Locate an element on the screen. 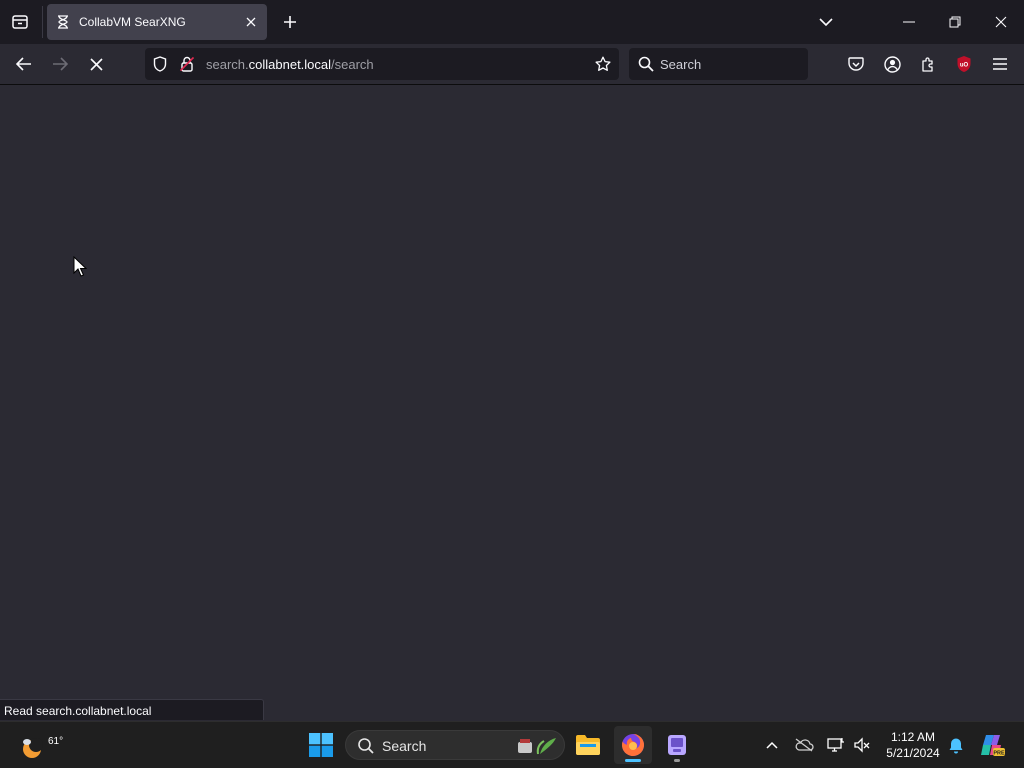  onedrive-offline-icon is located at coordinates (804, 745).